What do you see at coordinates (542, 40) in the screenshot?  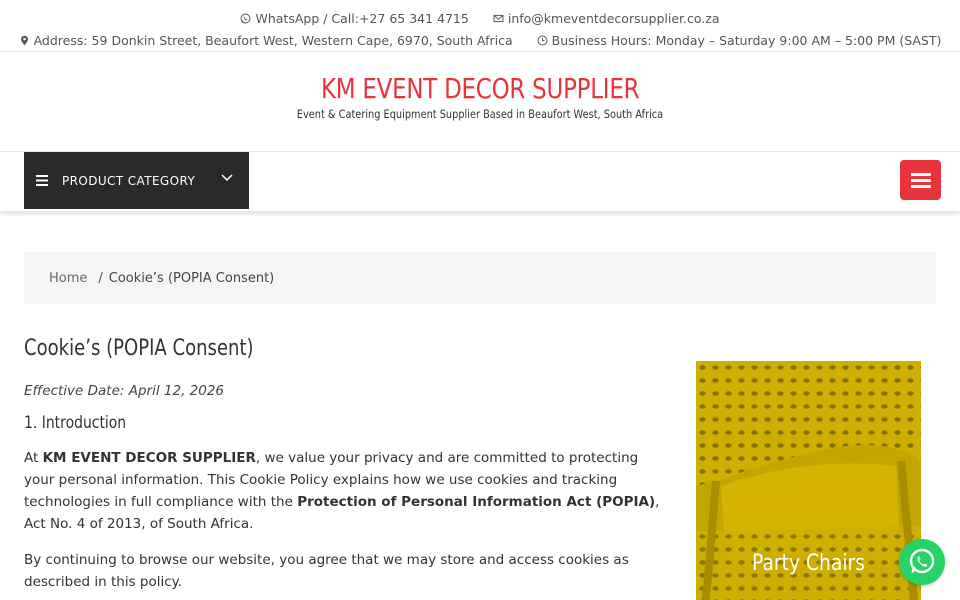 I see `clock-icon` at bounding box center [542, 40].